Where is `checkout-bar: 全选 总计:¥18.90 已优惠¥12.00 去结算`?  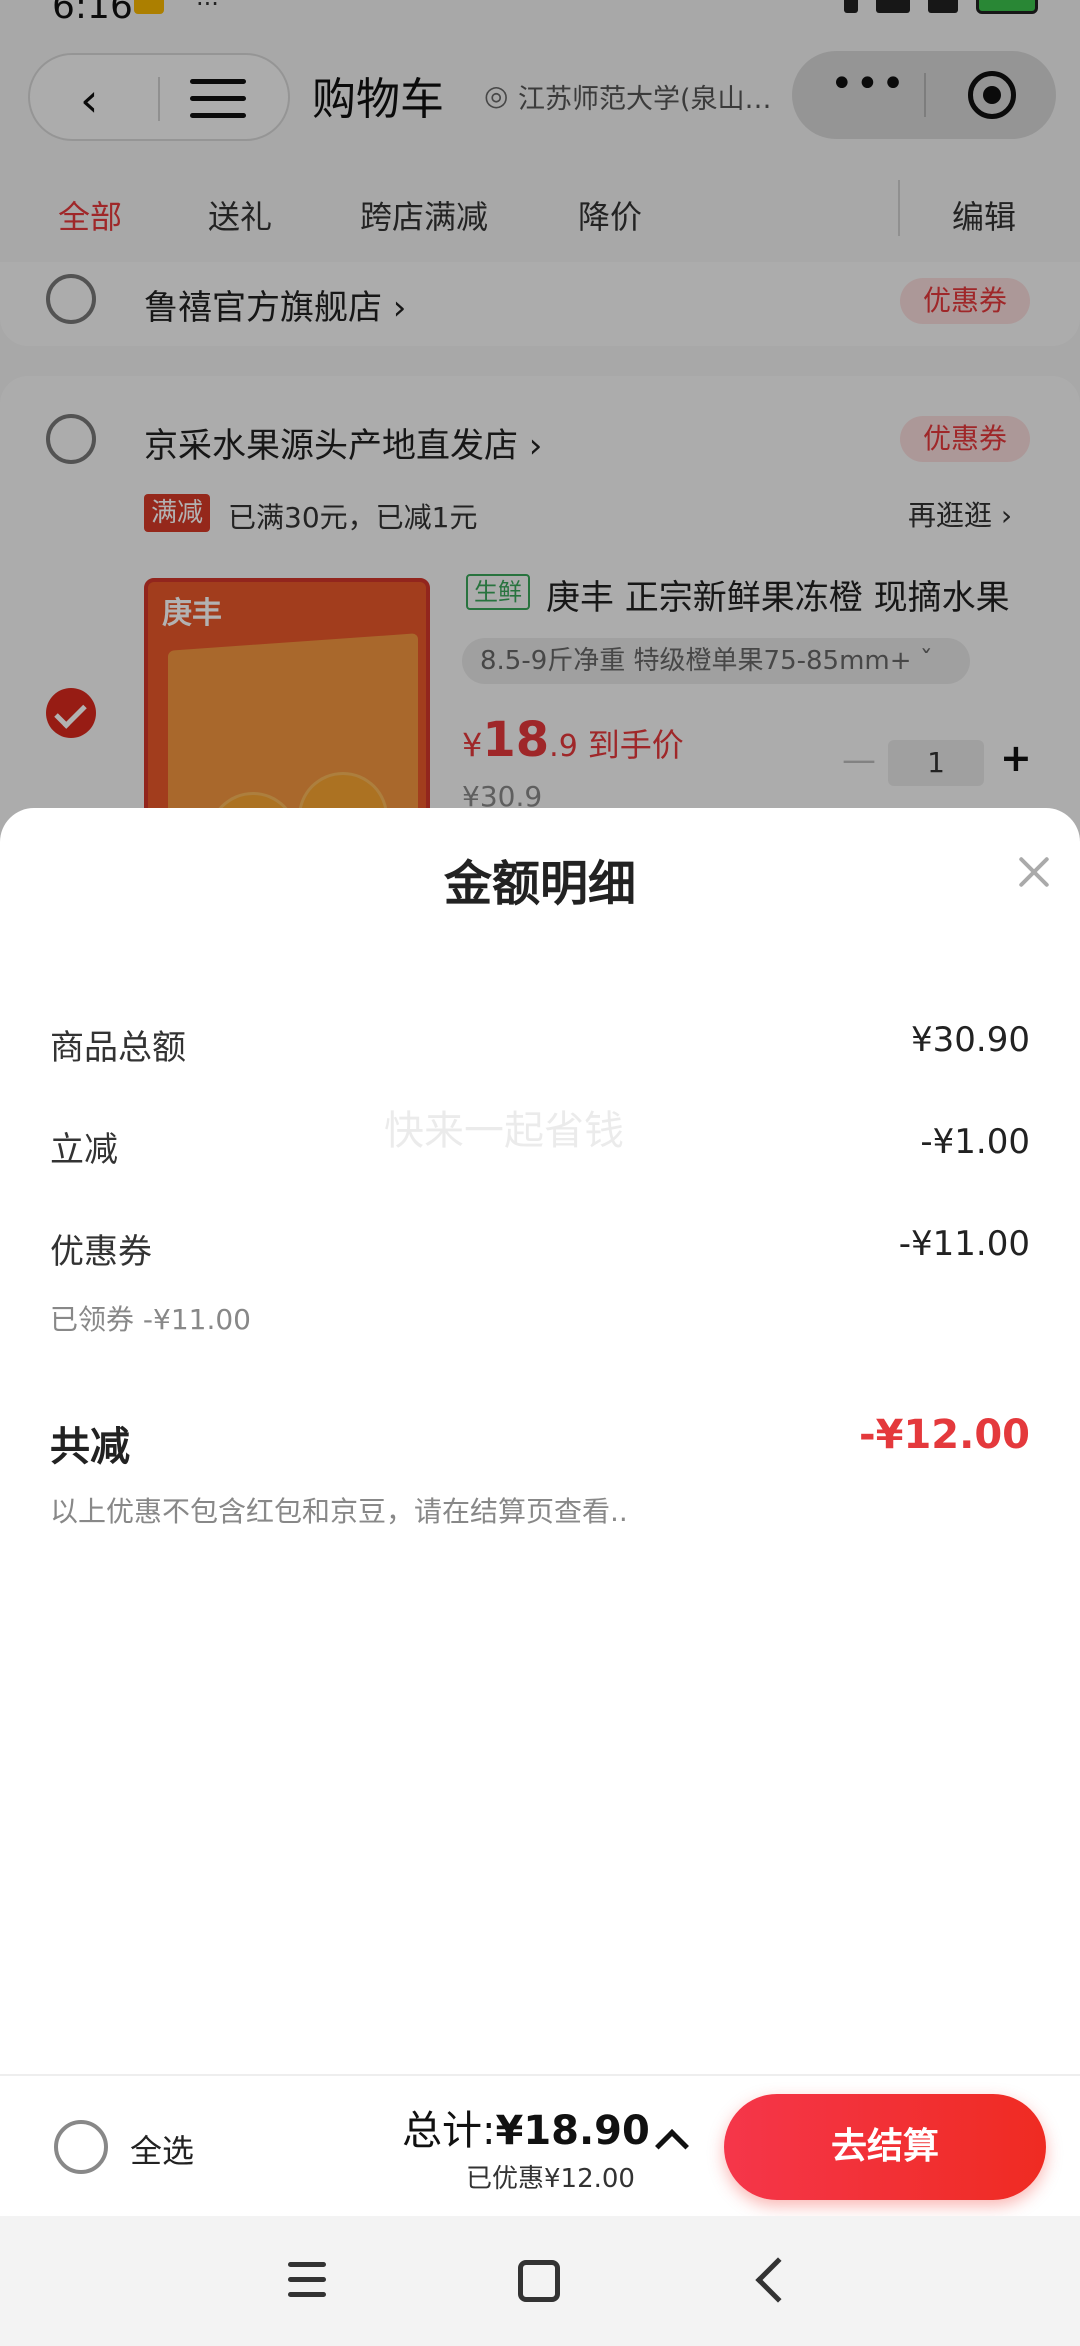
checkout-bar: 全选 总计:¥18.90 已优惠¥12.00 去结算 is located at coordinates (540, 2145).